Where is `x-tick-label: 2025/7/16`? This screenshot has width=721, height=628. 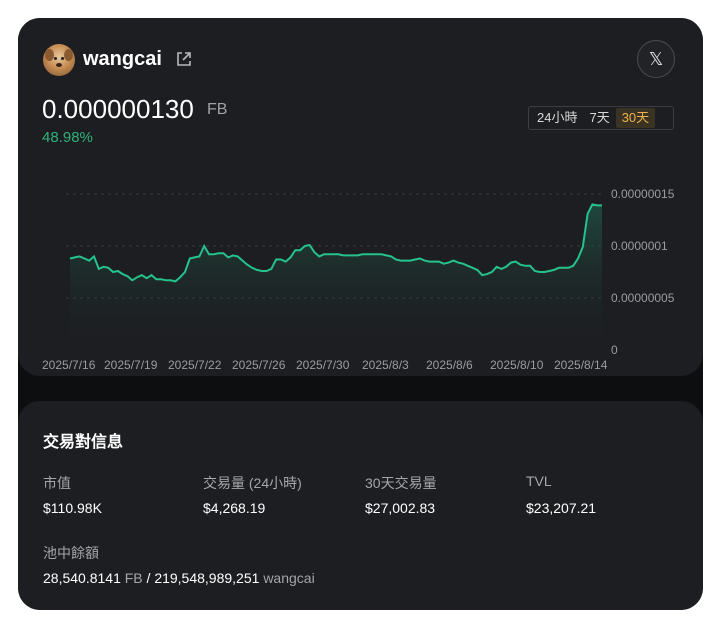
x-tick-label: 2025/7/16 is located at coordinates (69, 365).